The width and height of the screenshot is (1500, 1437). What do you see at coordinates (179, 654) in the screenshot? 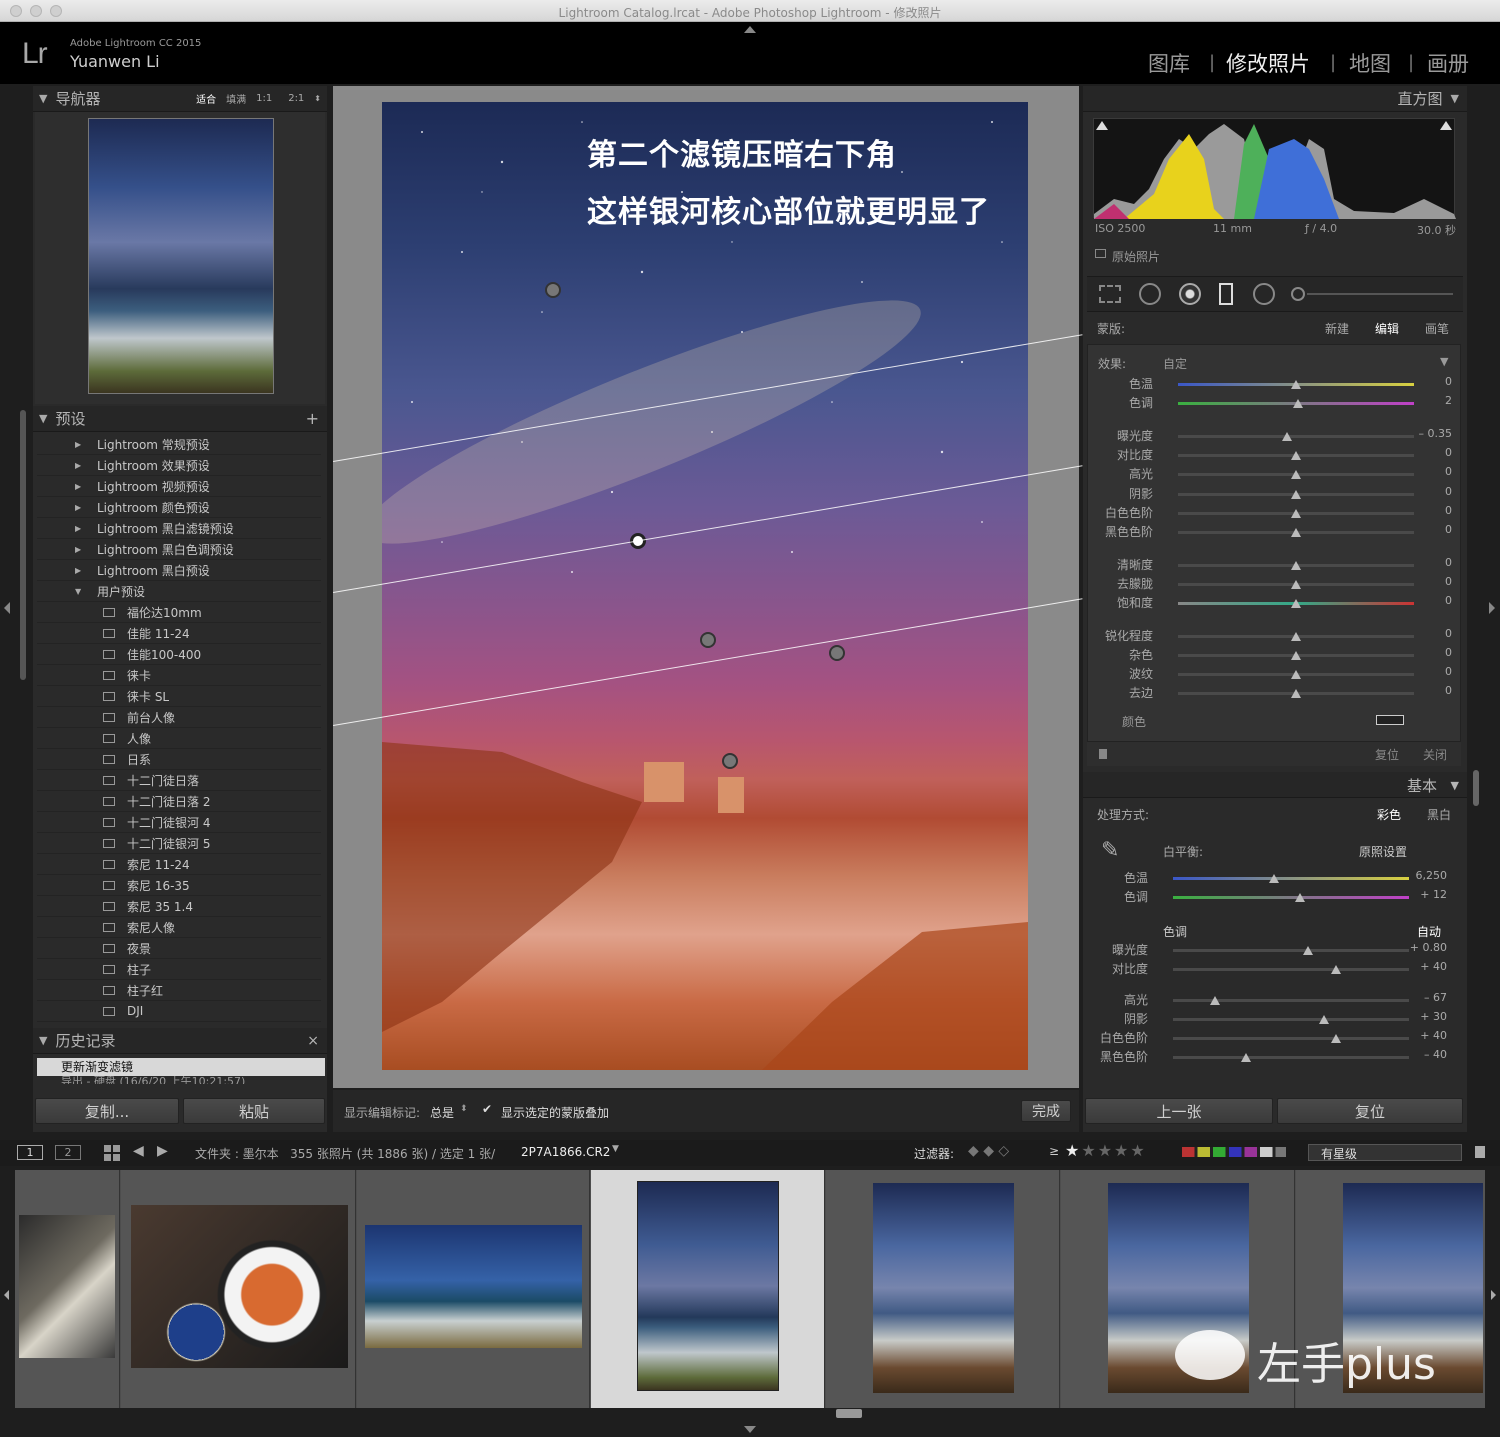
I see `preset-item: 佳能100-400` at bounding box center [179, 654].